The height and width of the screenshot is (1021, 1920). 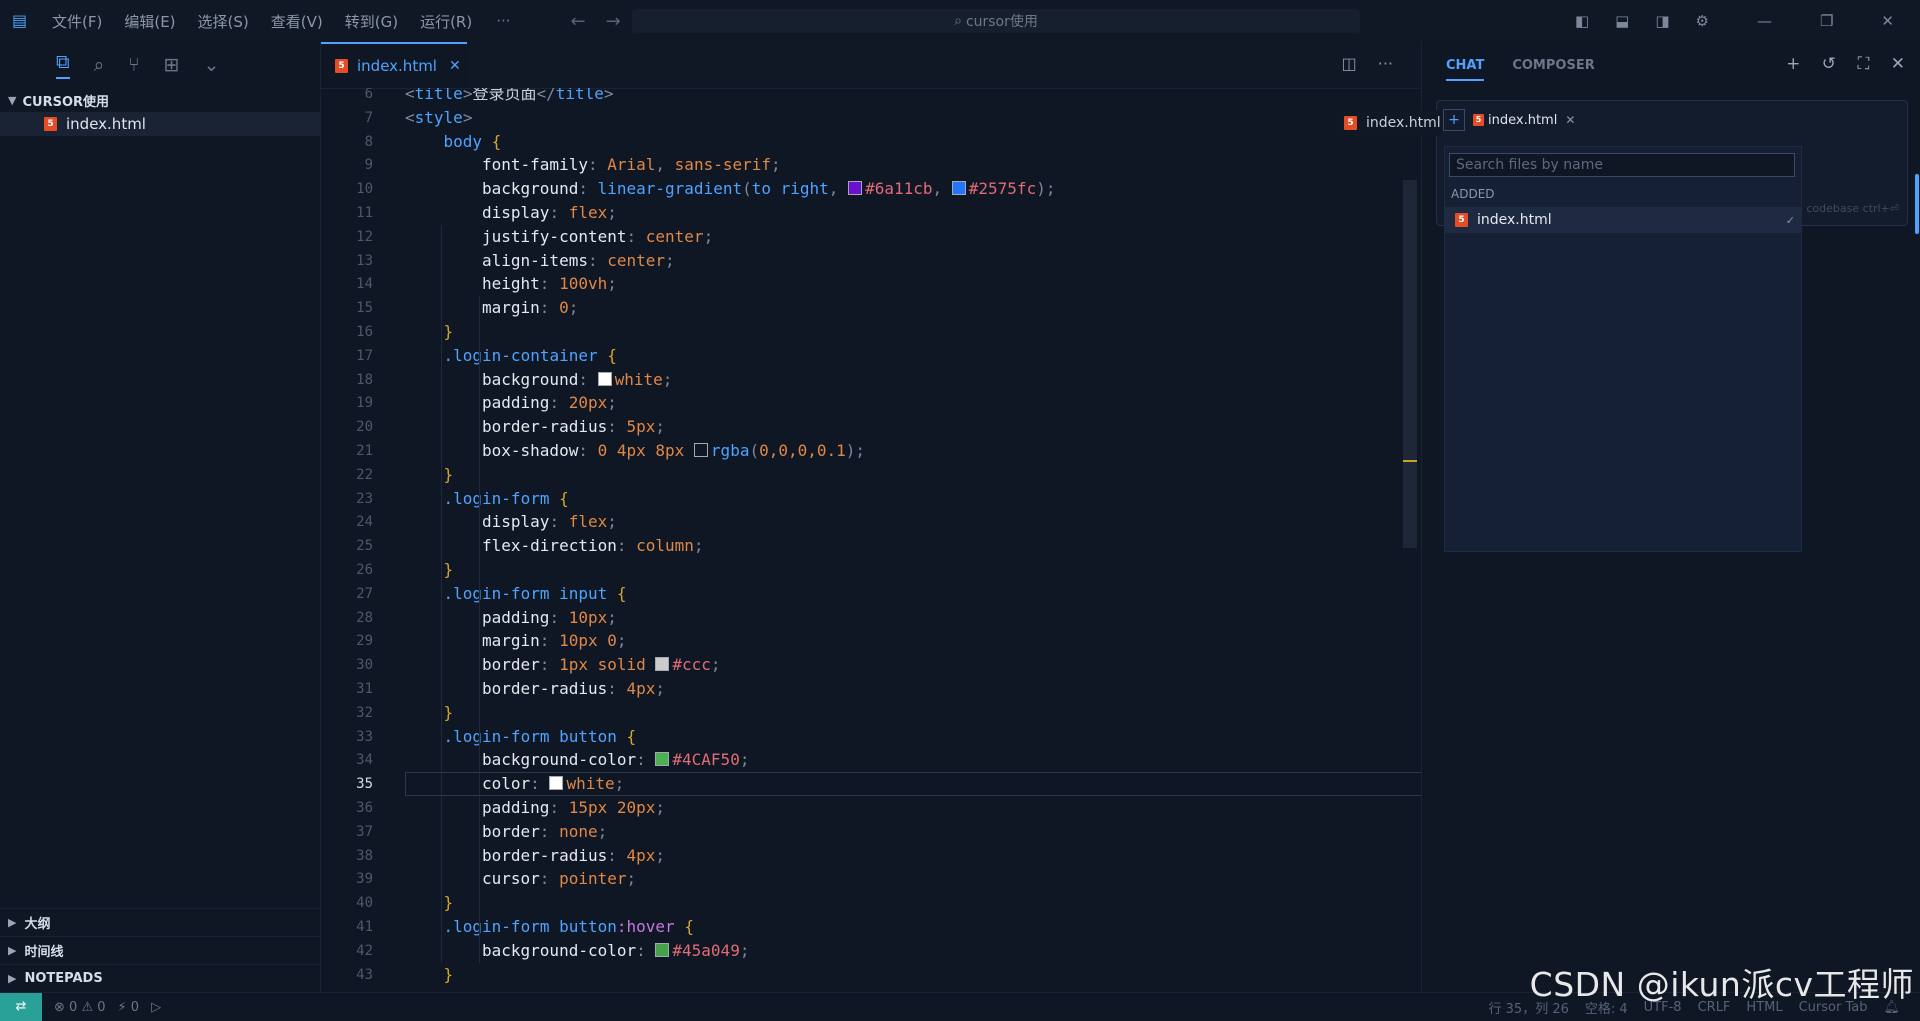 I want to click on code-line: 36 padding: 15px 20px;, so click(x=871, y=808).